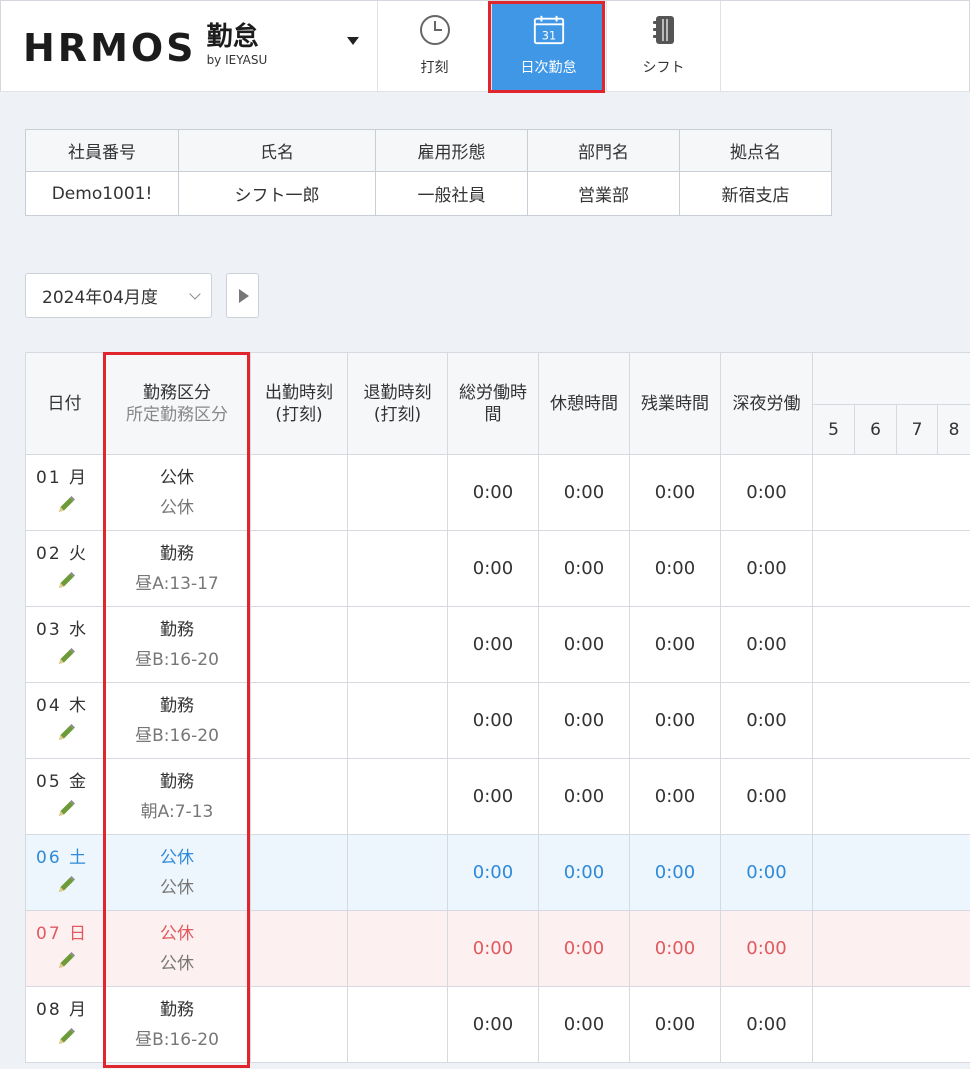  Describe the element at coordinates (434, 68) in the screenshot. I see `nav-tab-label: 打刻` at that location.